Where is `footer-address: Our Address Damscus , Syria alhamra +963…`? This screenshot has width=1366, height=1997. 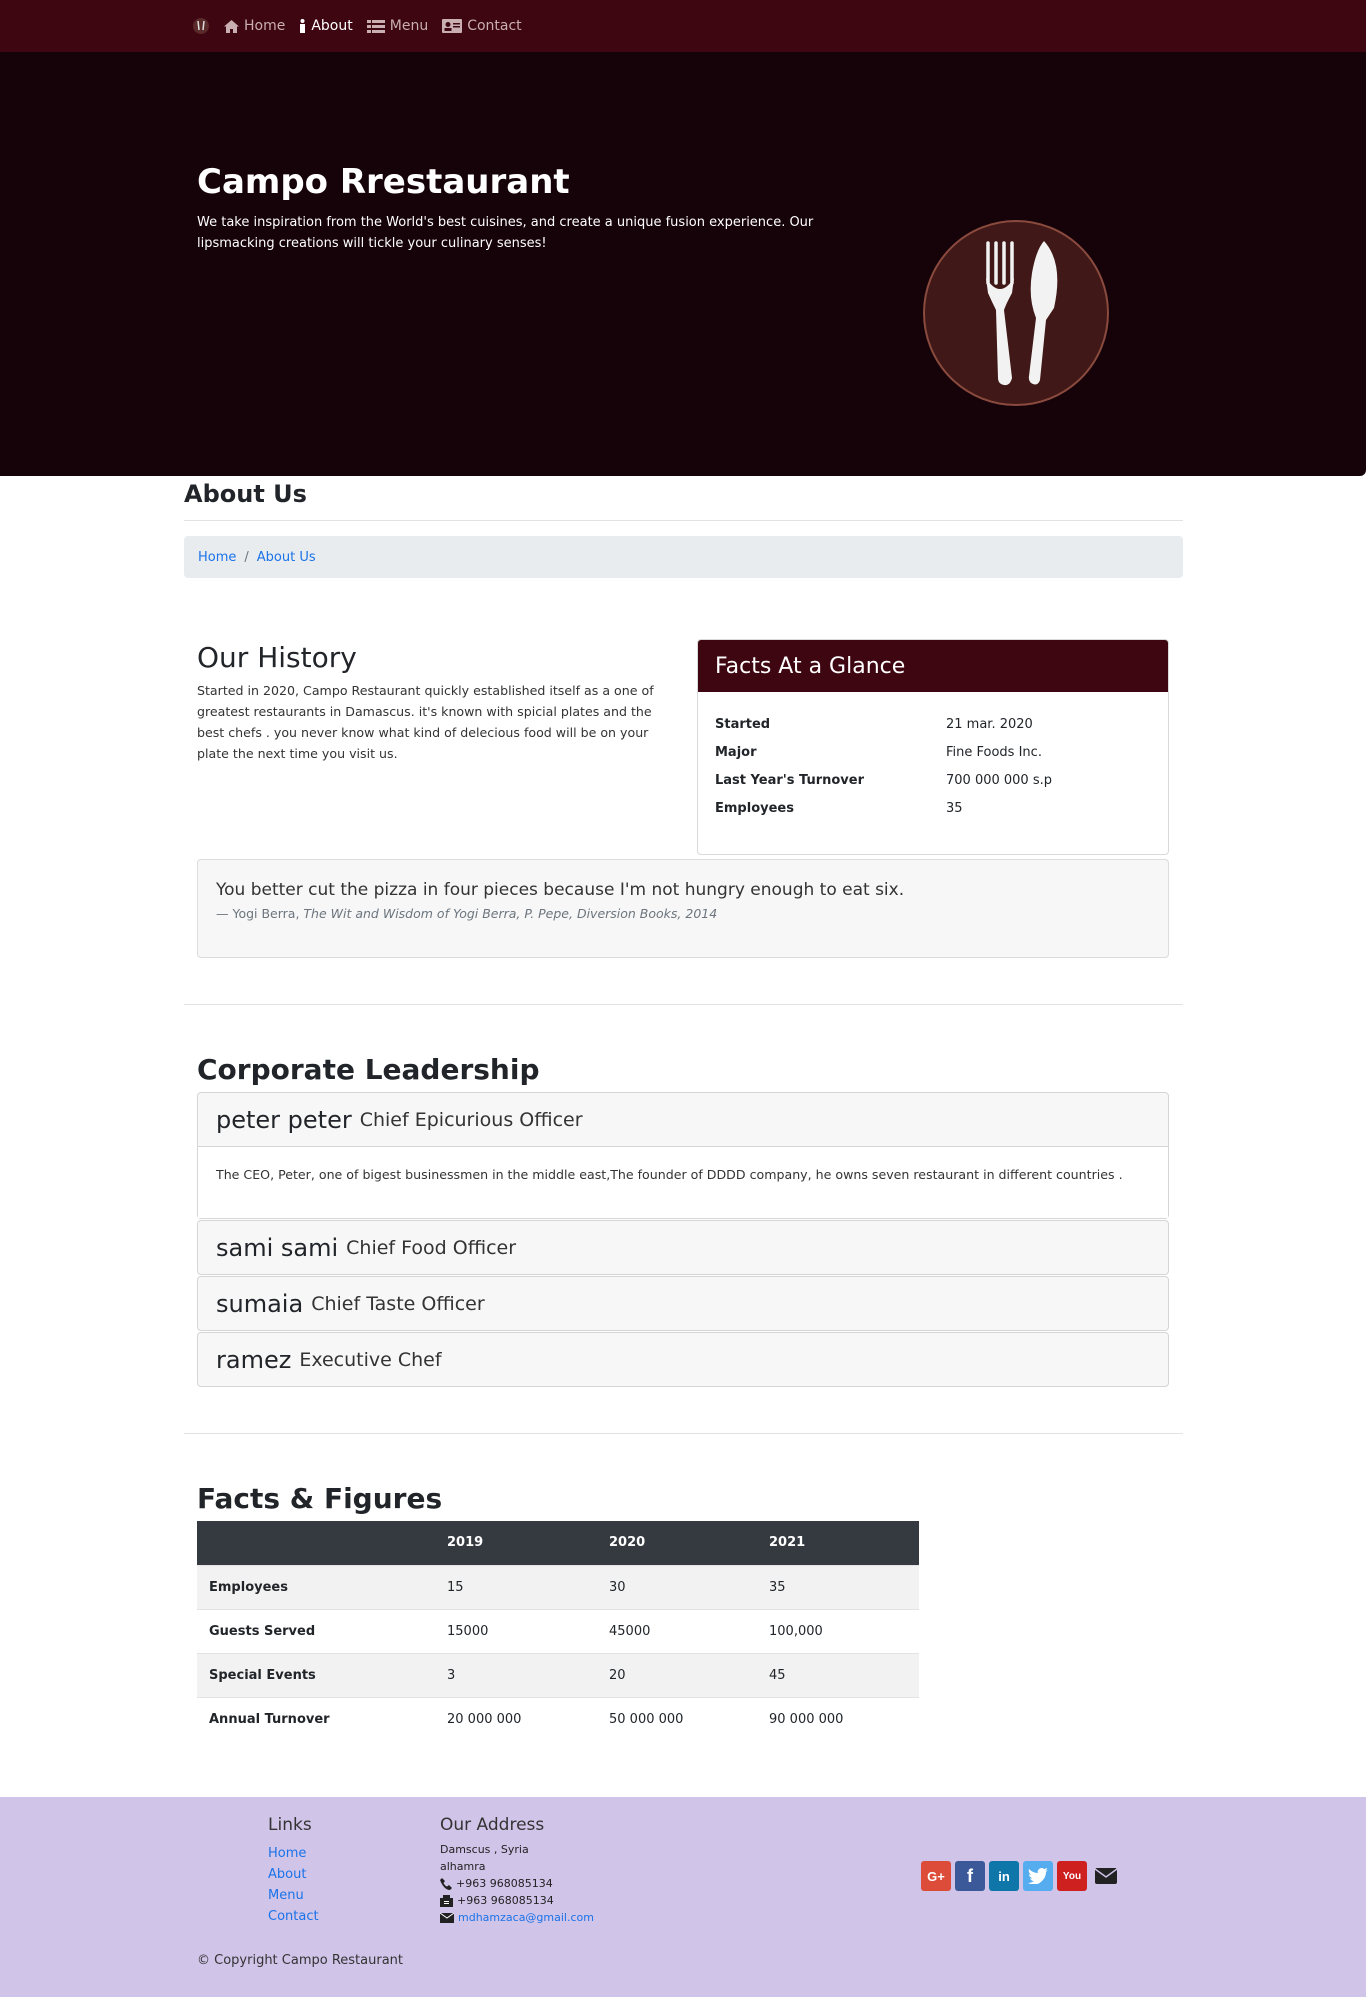 footer-address: Our Address Damscus , Syria alhamra +963… is located at coordinates (517, 1870).